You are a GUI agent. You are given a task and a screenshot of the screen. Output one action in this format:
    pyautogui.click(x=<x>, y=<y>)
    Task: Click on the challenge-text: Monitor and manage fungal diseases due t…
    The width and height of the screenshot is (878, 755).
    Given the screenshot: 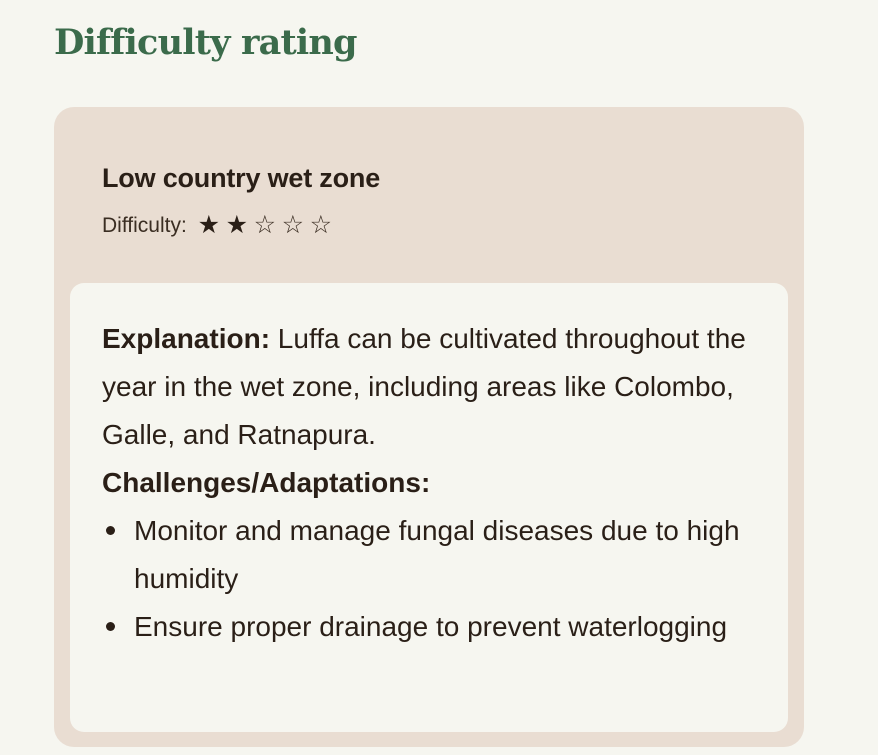 What is the action you would take?
    pyautogui.click(x=437, y=554)
    